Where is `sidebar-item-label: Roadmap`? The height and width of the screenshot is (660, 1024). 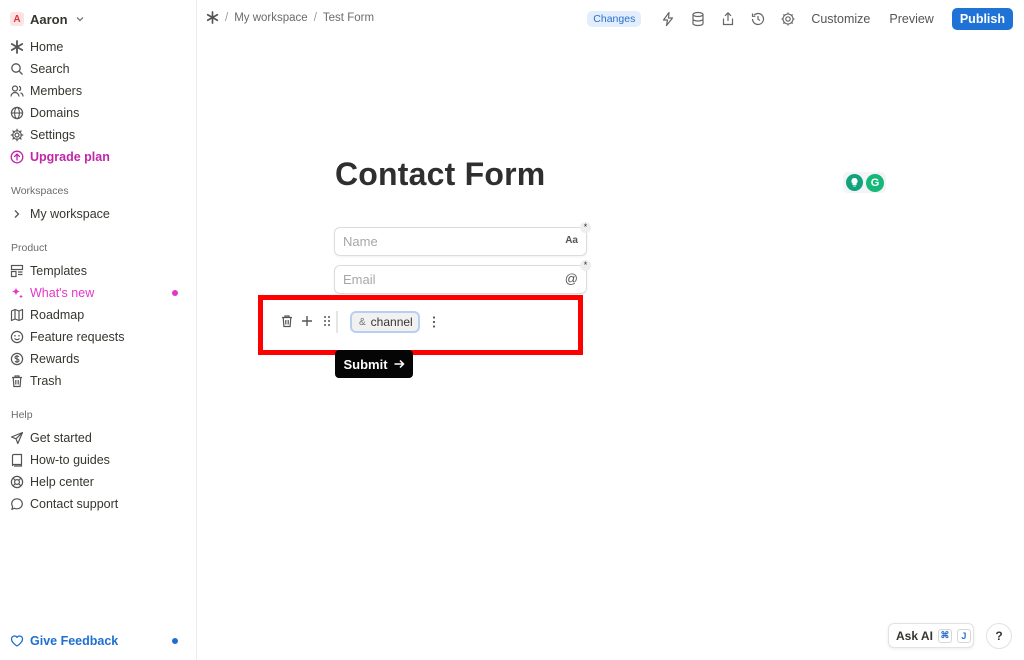
sidebar-item-label: Roadmap is located at coordinates (57, 315).